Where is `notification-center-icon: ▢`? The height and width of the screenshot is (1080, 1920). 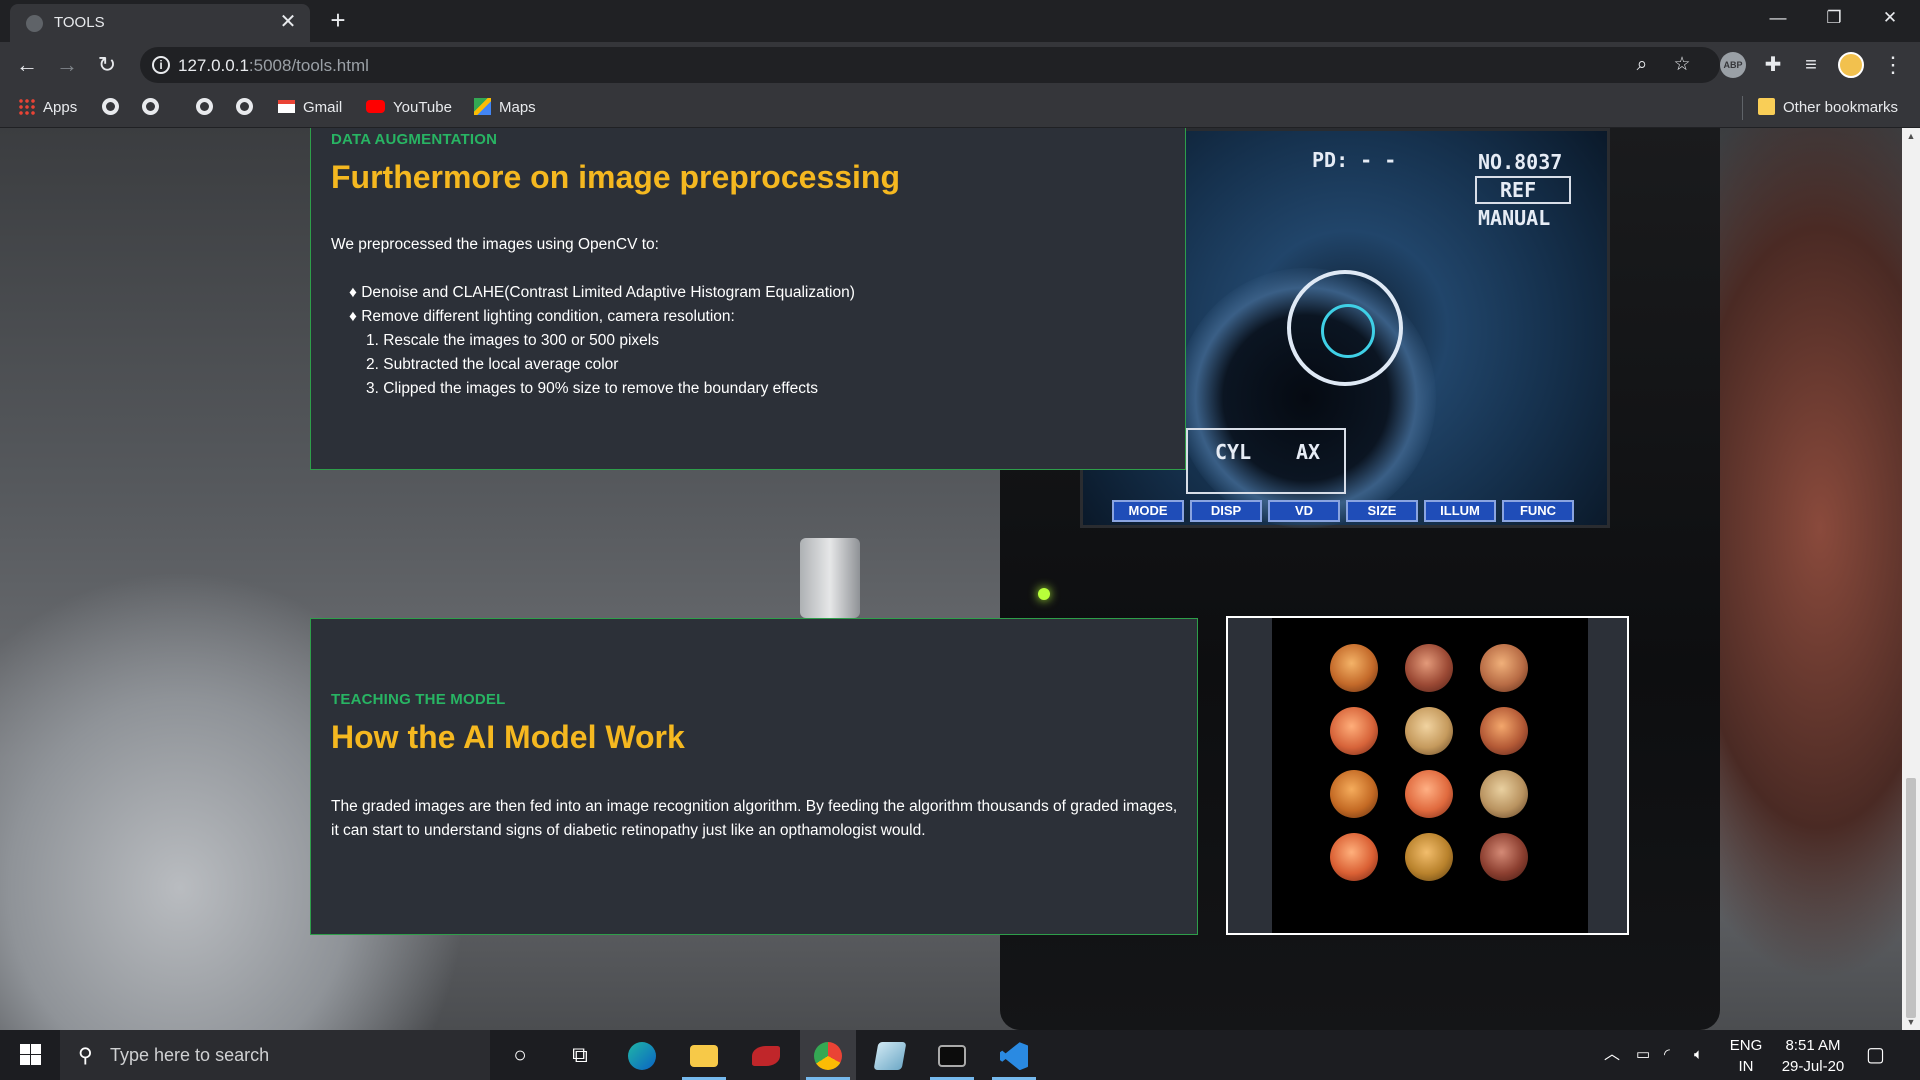
notification-center-icon: ▢ is located at coordinates (1875, 1055).